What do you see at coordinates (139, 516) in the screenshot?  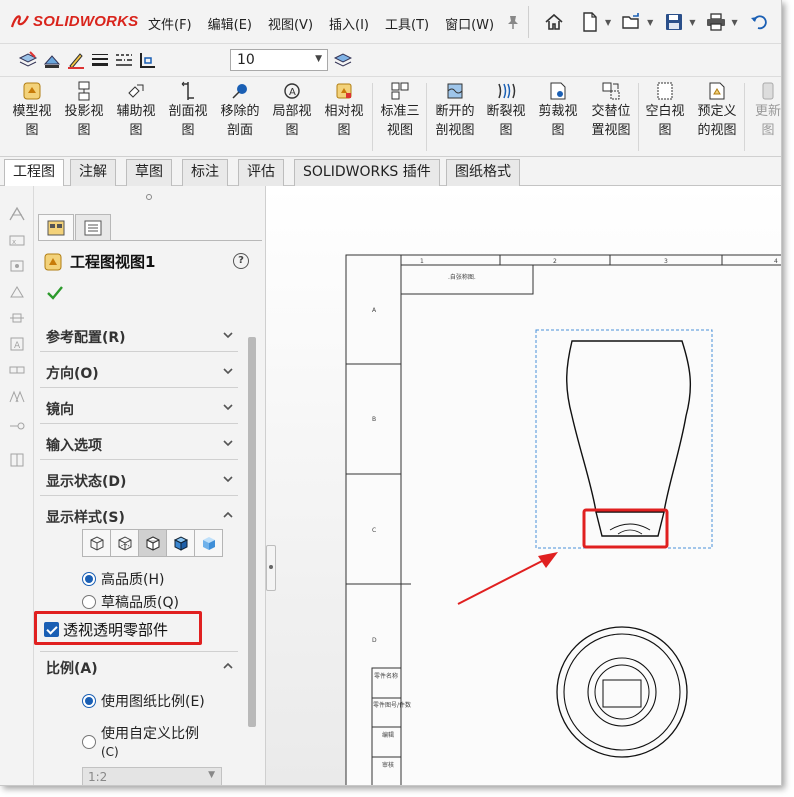 I see `group-display-style: 显示样式(S)` at bounding box center [139, 516].